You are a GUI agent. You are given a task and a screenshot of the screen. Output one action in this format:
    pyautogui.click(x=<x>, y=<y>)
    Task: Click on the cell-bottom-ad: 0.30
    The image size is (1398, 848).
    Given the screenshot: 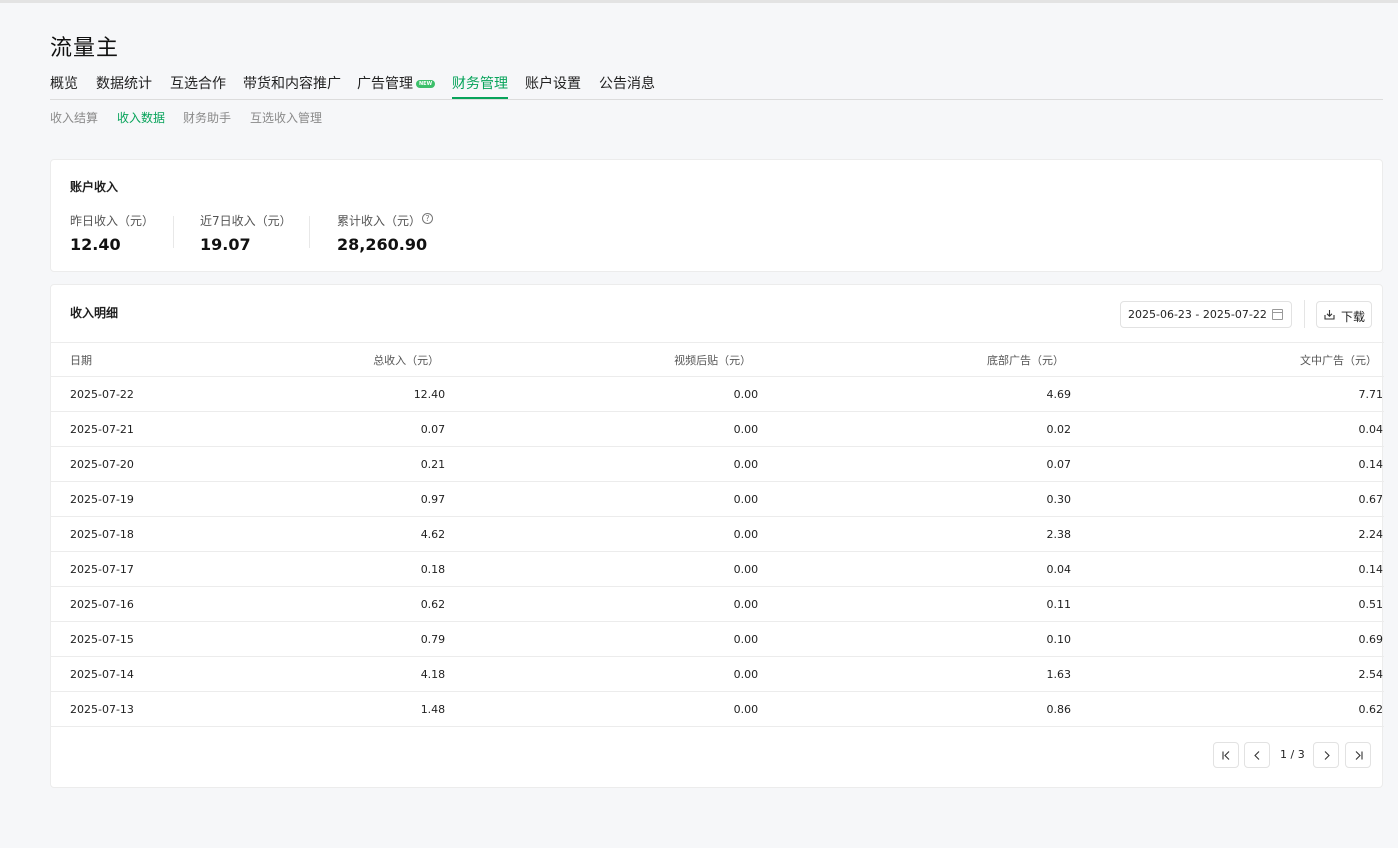 What is the action you would take?
    pyautogui.click(x=915, y=499)
    